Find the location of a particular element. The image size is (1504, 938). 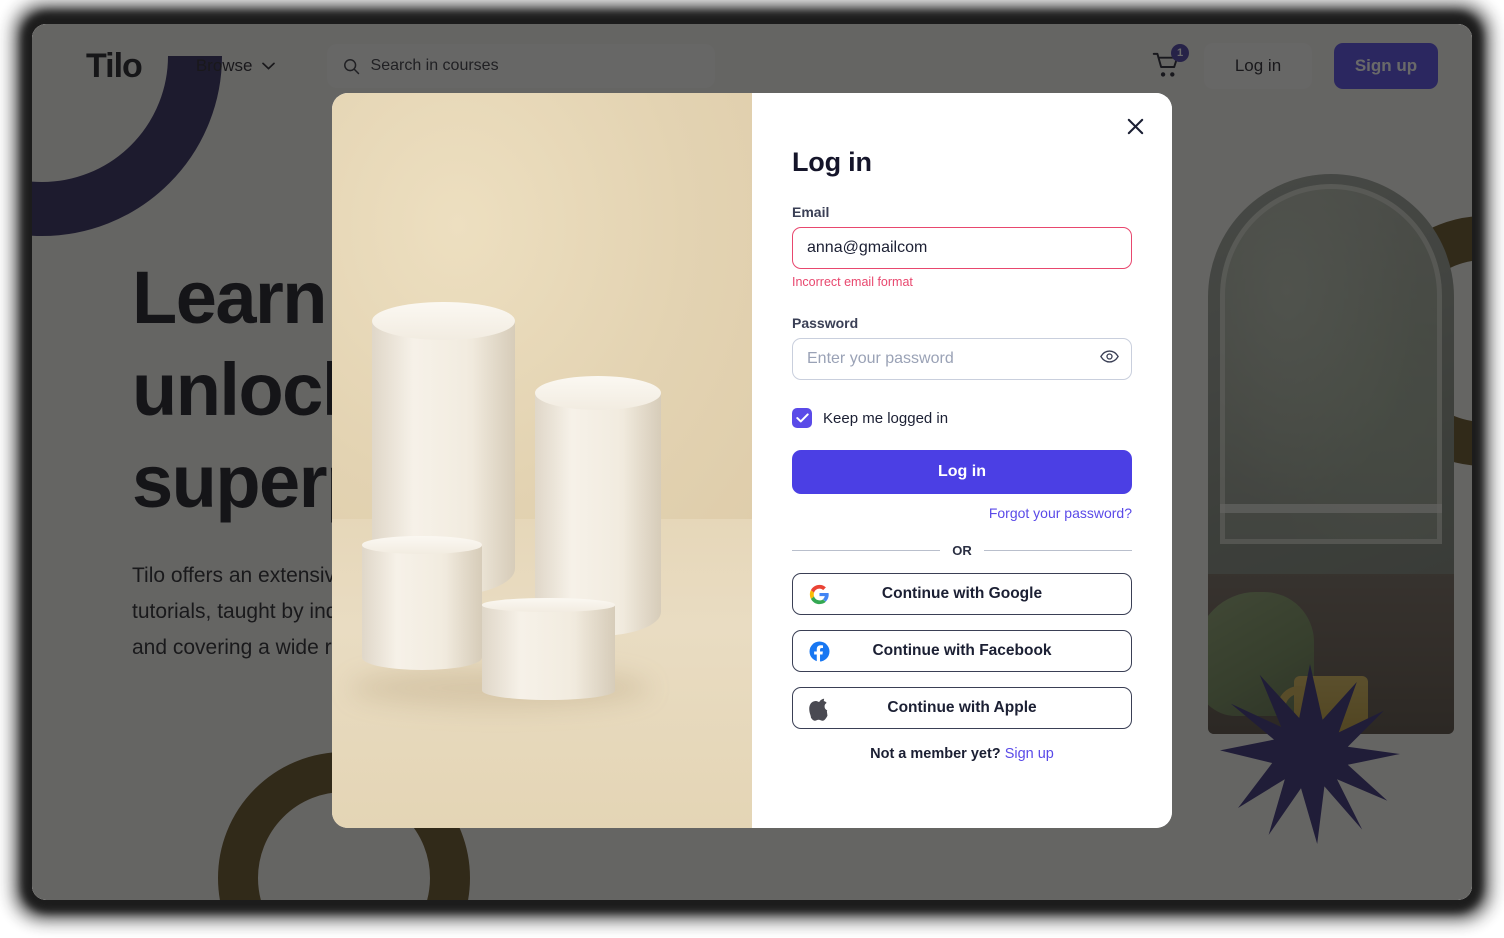

modal-title: Log in is located at coordinates (832, 162).